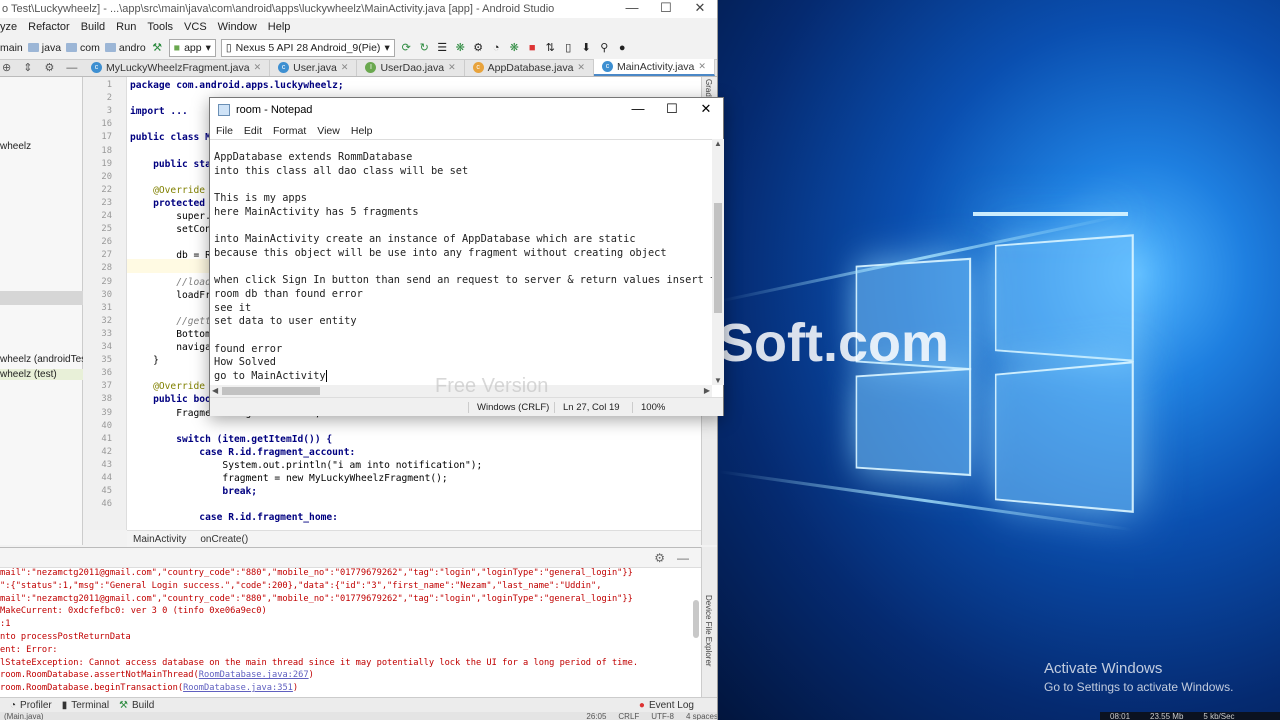 This screenshot has height=720, width=1280. I want to click on code-line: navigat, so click(173, 347).